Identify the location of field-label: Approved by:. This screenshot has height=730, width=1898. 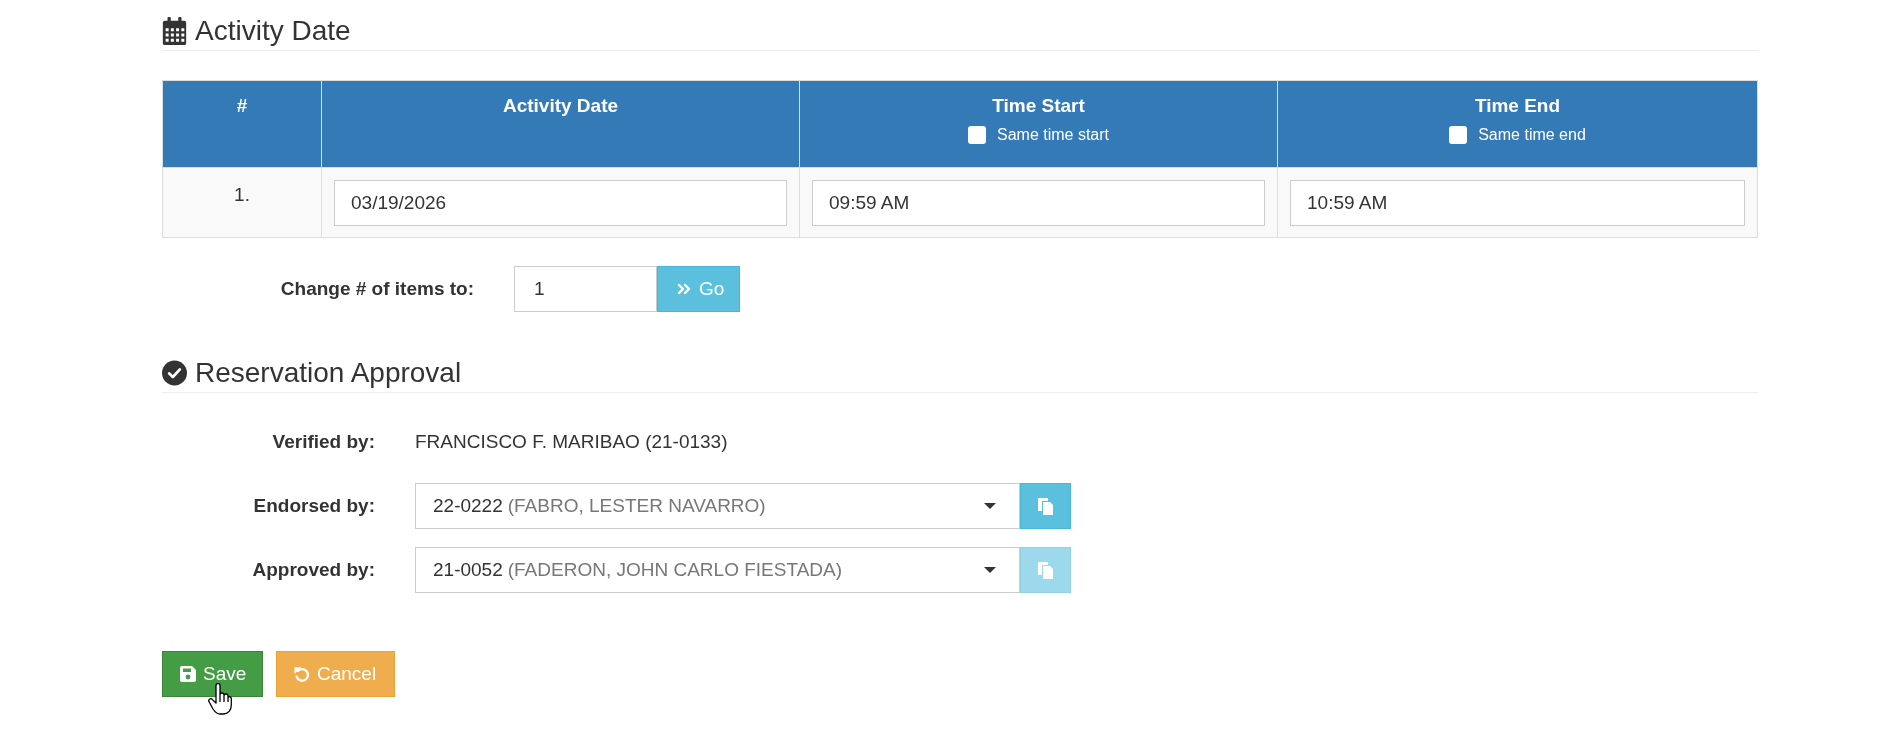
(313, 570).